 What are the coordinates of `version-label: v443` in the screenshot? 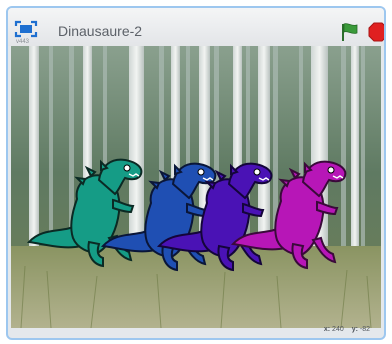 It's located at (23, 42).